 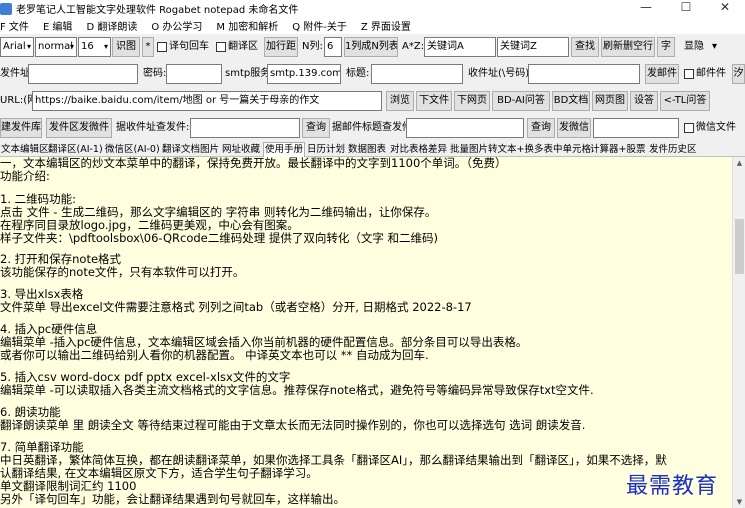 What do you see at coordinates (628, 47) in the screenshot?
I see `refresh-blank-lines-button: 刷新删空行` at bounding box center [628, 47].